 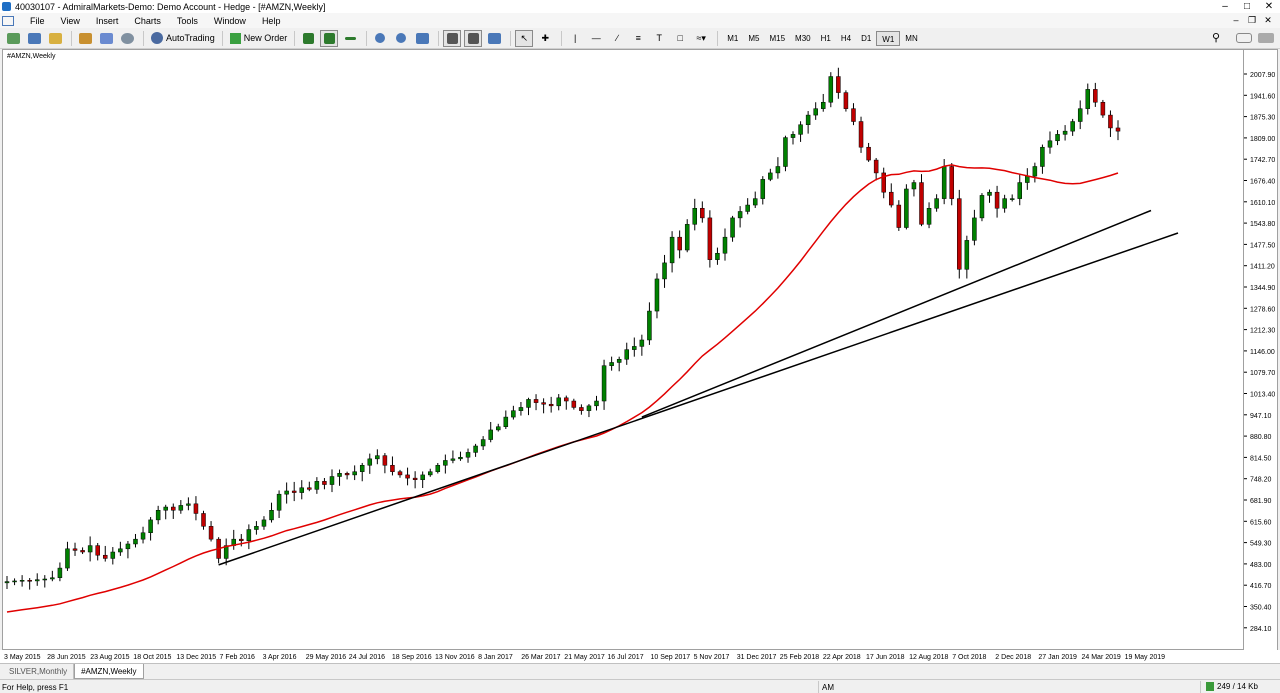 I want to click on date-tick-label: 31 Dec 2017, so click(x=757, y=657).